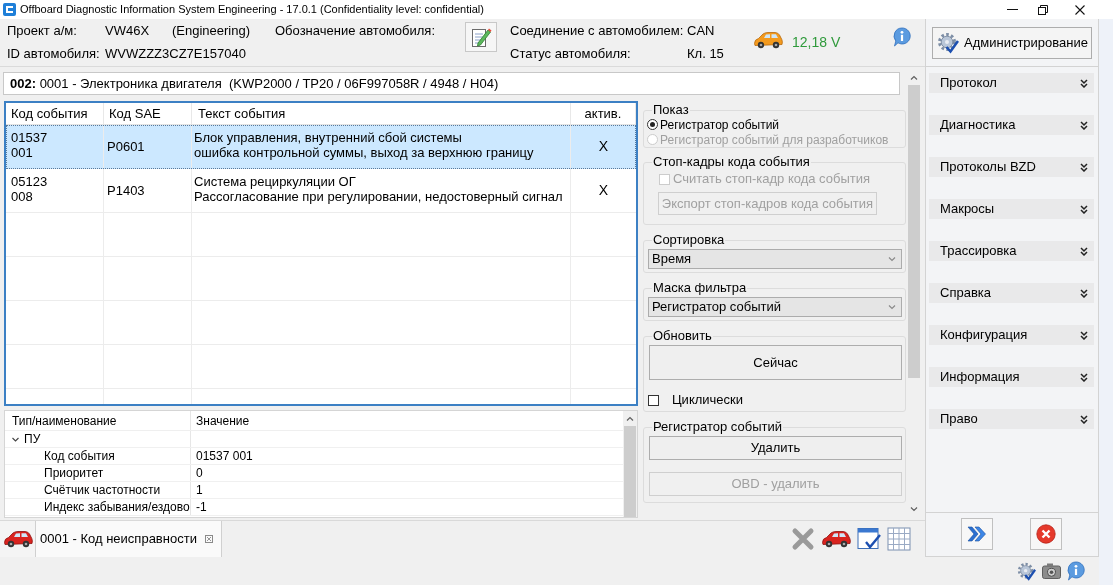 The height and width of the screenshot is (585, 1113). What do you see at coordinates (899, 539) in the screenshot?
I see `table-grid-icon` at bounding box center [899, 539].